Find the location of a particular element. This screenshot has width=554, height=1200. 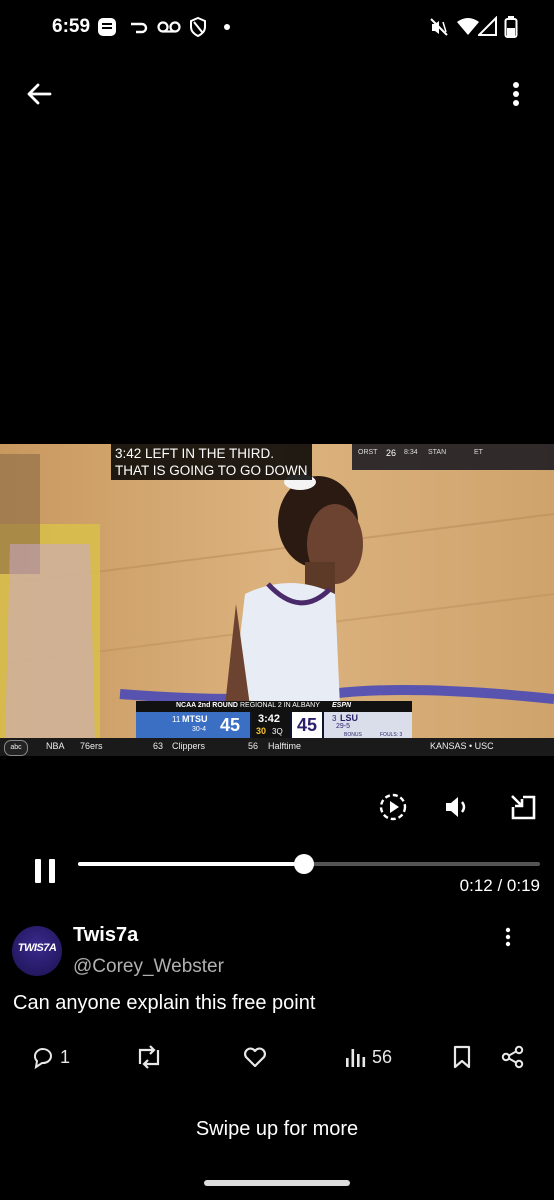

home-team-panel: 11 MTSU 30-4 is located at coordinates (178, 725).